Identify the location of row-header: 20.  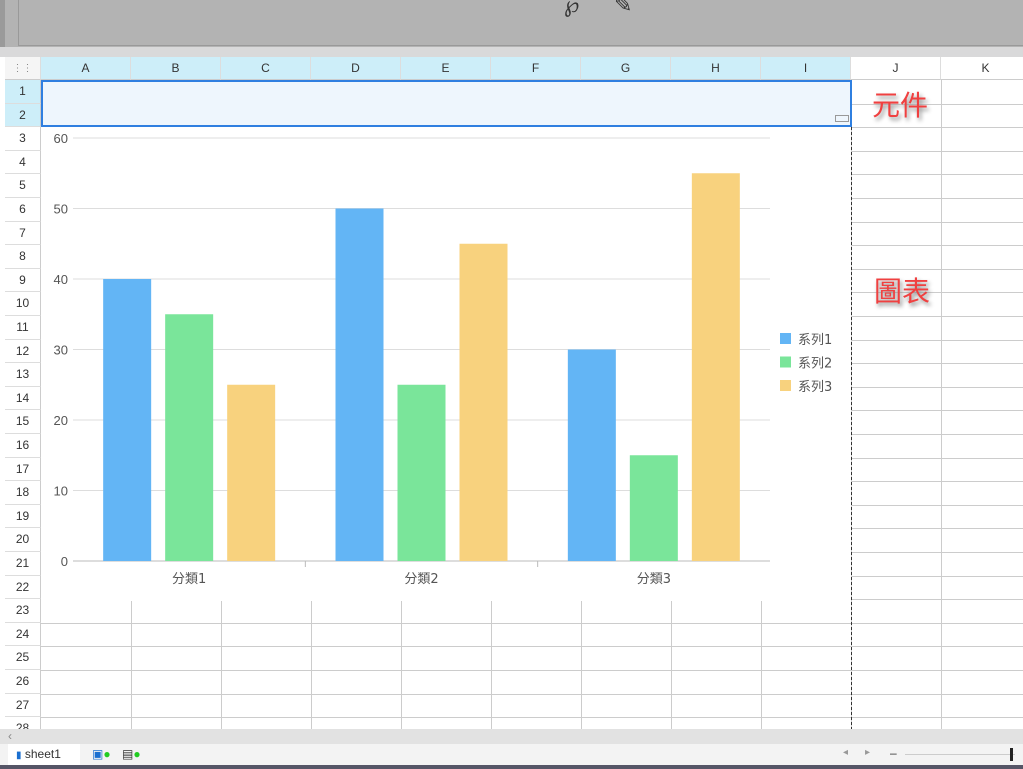
(23, 540).